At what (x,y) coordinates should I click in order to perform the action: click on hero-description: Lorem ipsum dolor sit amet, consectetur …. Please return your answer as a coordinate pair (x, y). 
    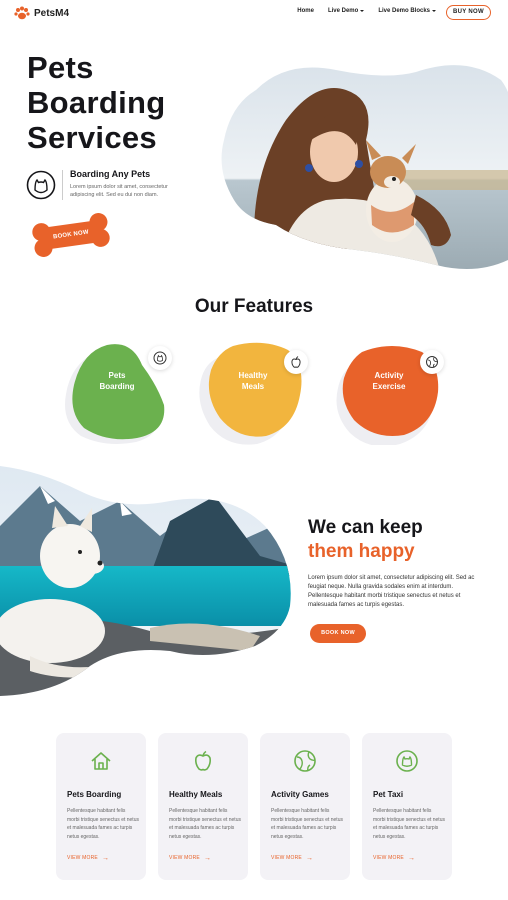
    Looking at the image, I should click on (119, 191).